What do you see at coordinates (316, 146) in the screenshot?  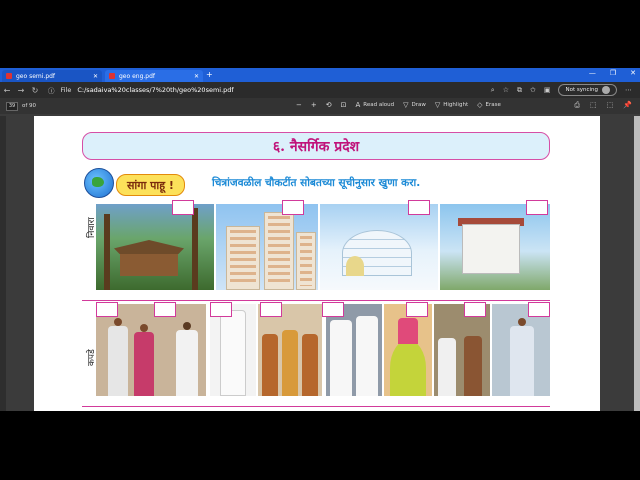 I see `chapter-title: ६. नैसर्गिक प्रदेश` at bounding box center [316, 146].